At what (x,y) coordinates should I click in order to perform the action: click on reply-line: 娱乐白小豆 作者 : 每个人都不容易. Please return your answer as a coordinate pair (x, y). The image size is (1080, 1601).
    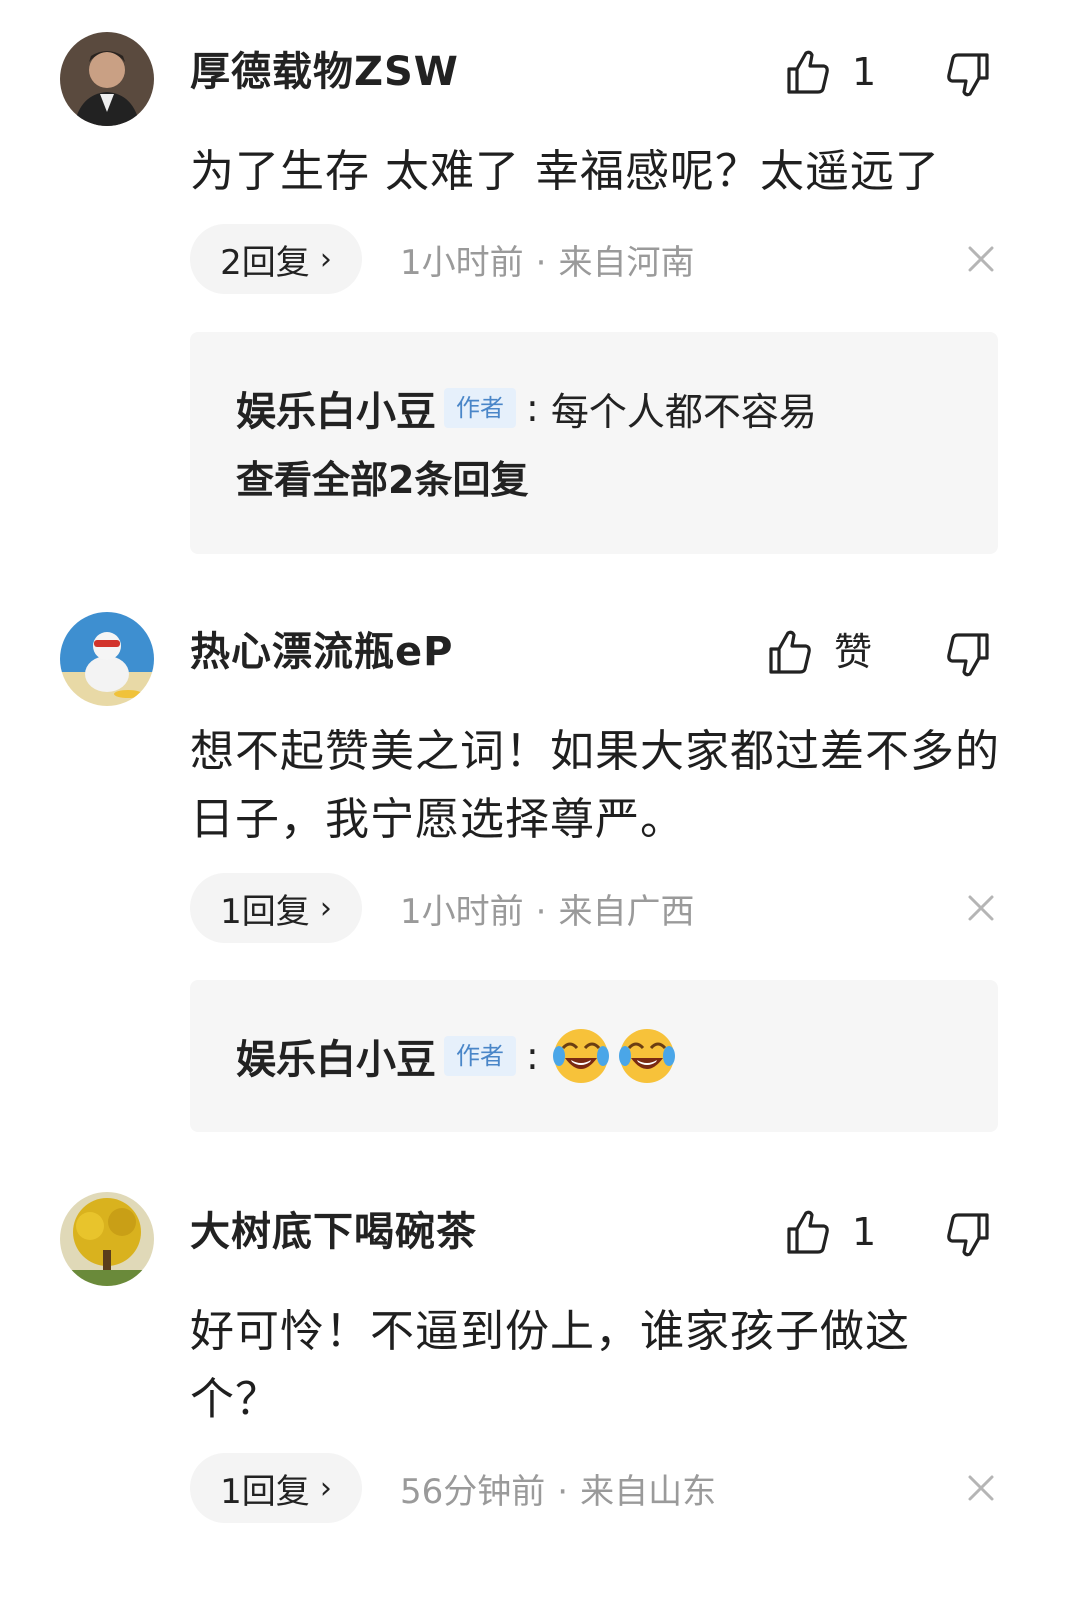
    Looking at the image, I should click on (526, 408).